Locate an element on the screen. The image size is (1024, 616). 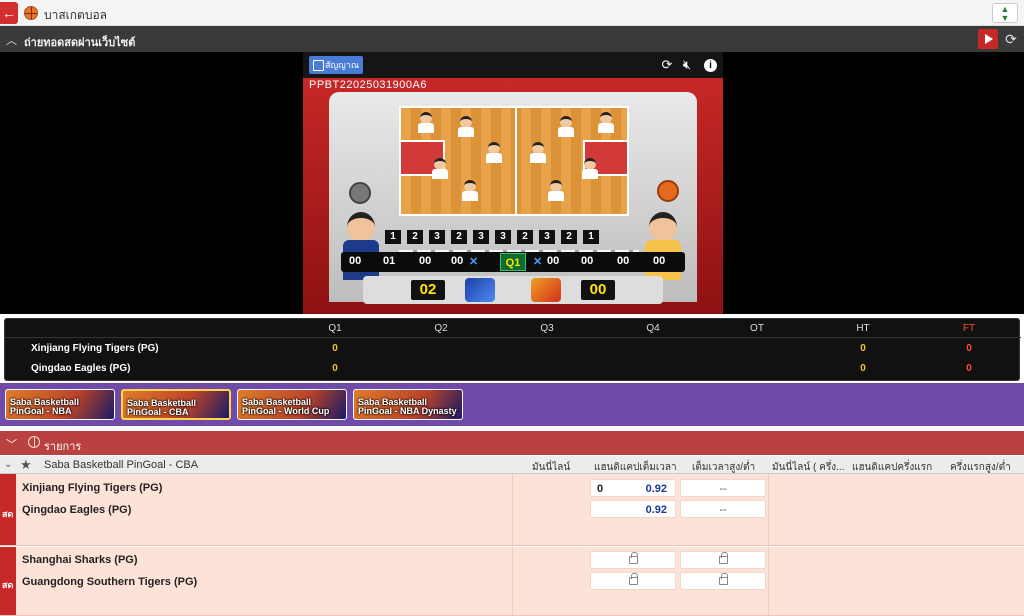
scoreboard-header: Q1 Q2 Q3 Q4 OT HT FT is located at coordinates (513, 328).